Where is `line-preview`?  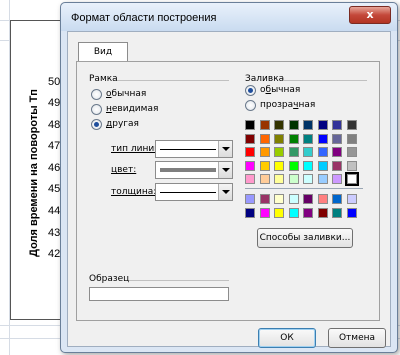 line-preview is located at coordinates (188, 149).